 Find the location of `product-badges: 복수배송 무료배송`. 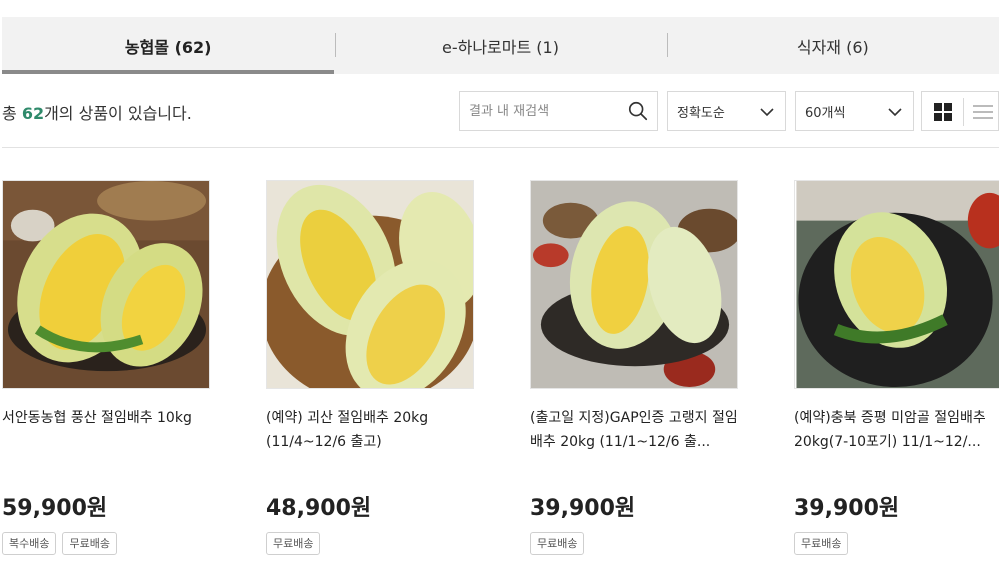

product-badges: 복수배송 무료배송 is located at coordinates (59, 543).